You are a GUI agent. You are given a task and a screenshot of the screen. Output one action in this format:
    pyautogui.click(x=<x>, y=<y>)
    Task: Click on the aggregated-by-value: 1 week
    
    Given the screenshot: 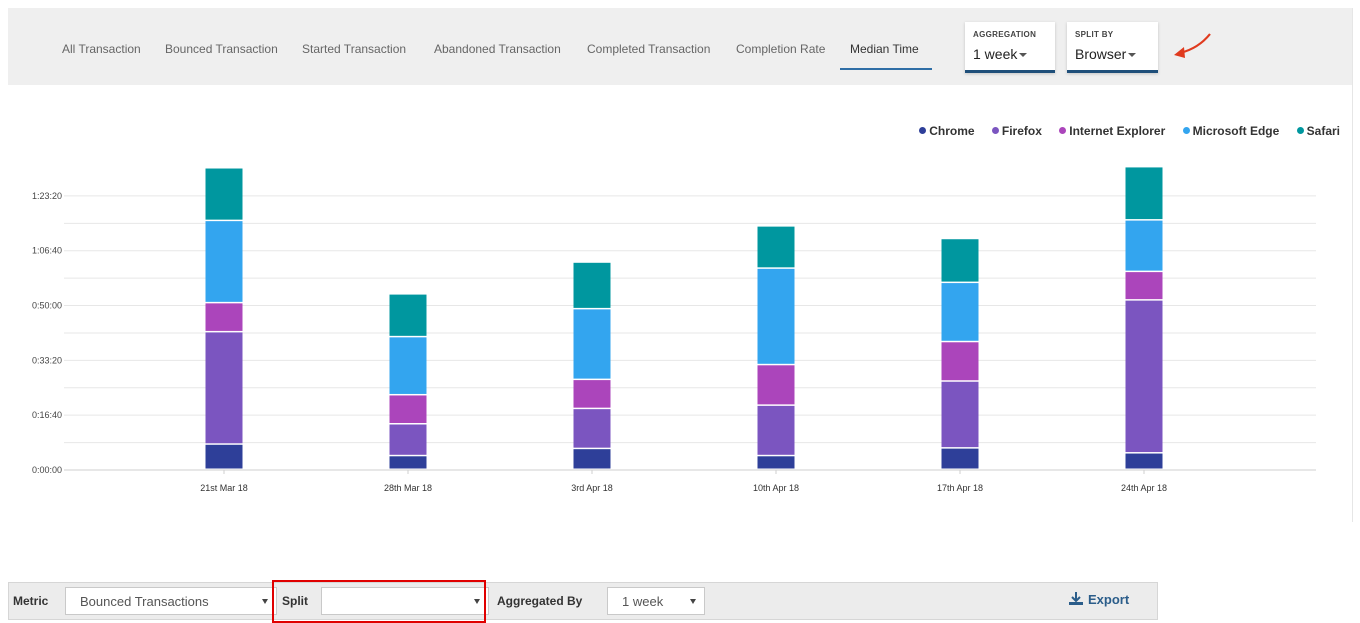 What is the action you would take?
    pyautogui.click(x=643, y=601)
    